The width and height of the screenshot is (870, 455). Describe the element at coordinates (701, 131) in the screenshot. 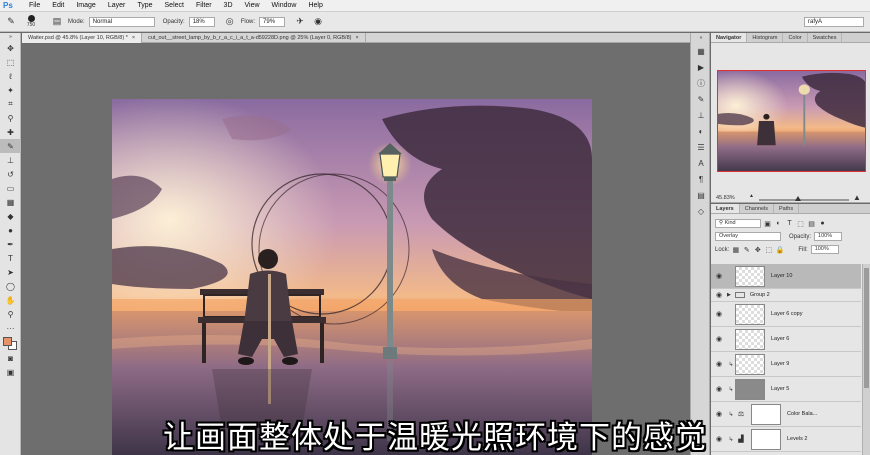

I see `adjustments-panel-icon: ◐` at that location.